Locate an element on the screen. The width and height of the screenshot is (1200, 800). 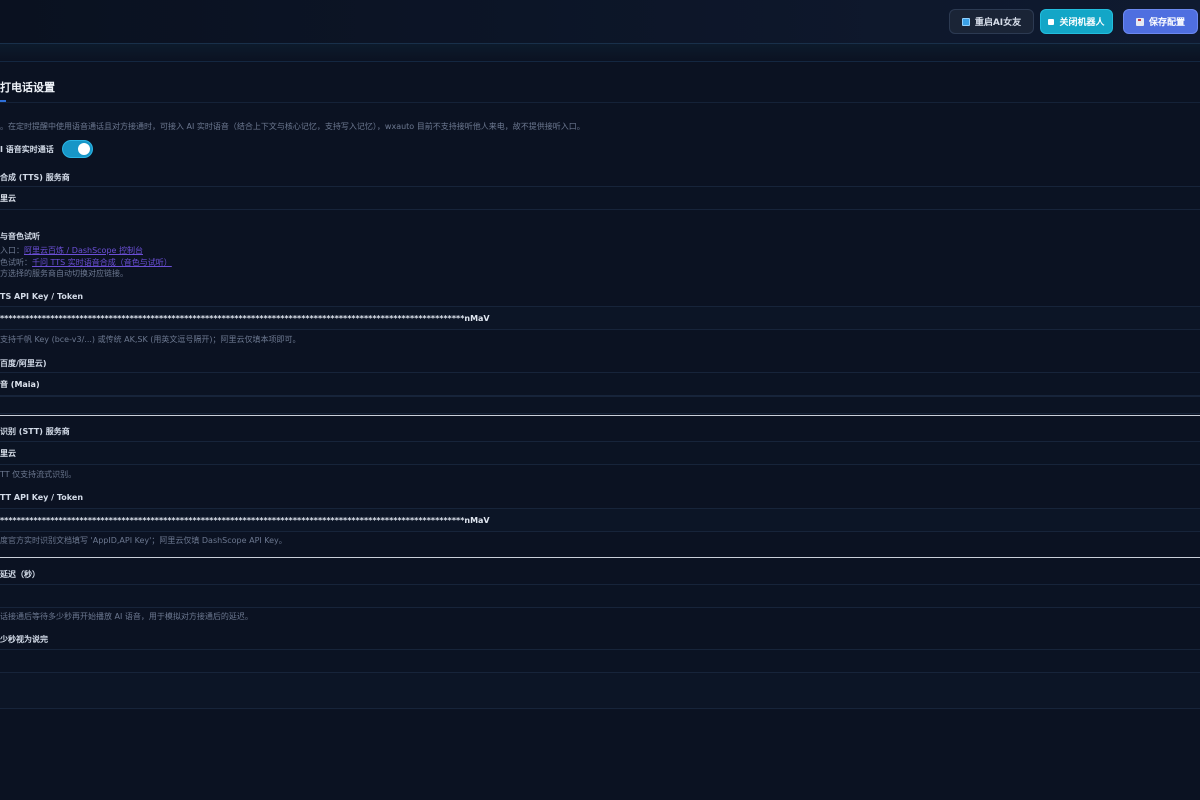
restart-ai-girlfriend-button: 重启AI女友 is located at coordinates (991, 21).